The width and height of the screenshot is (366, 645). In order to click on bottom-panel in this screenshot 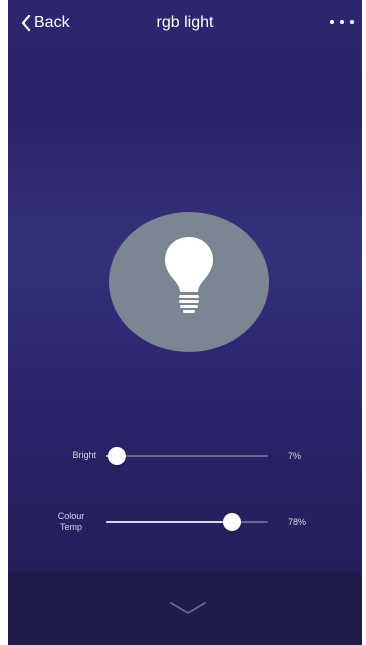, I will do `click(185, 608)`.